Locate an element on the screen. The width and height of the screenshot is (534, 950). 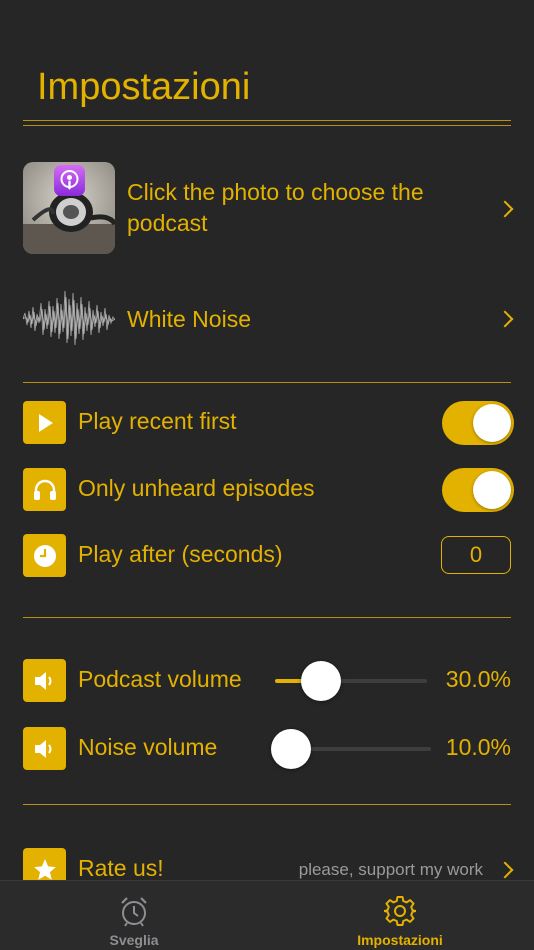
page-title: Impostazioni is located at coordinates (144, 87).